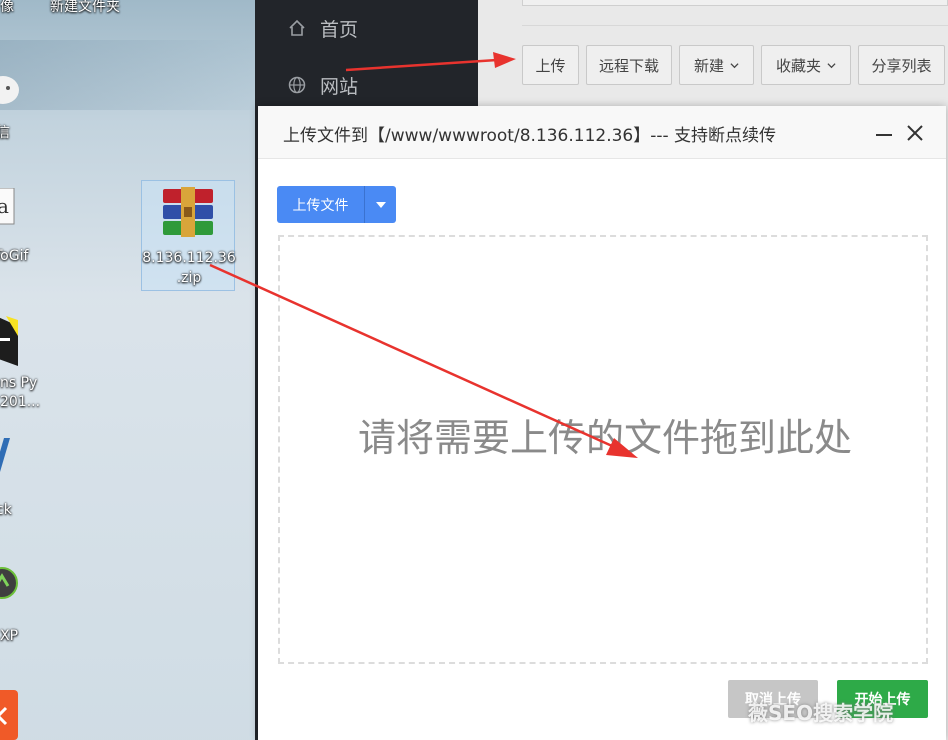 The height and width of the screenshot is (740, 948). I want to click on upload-options-dropdown, so click(380, 204).